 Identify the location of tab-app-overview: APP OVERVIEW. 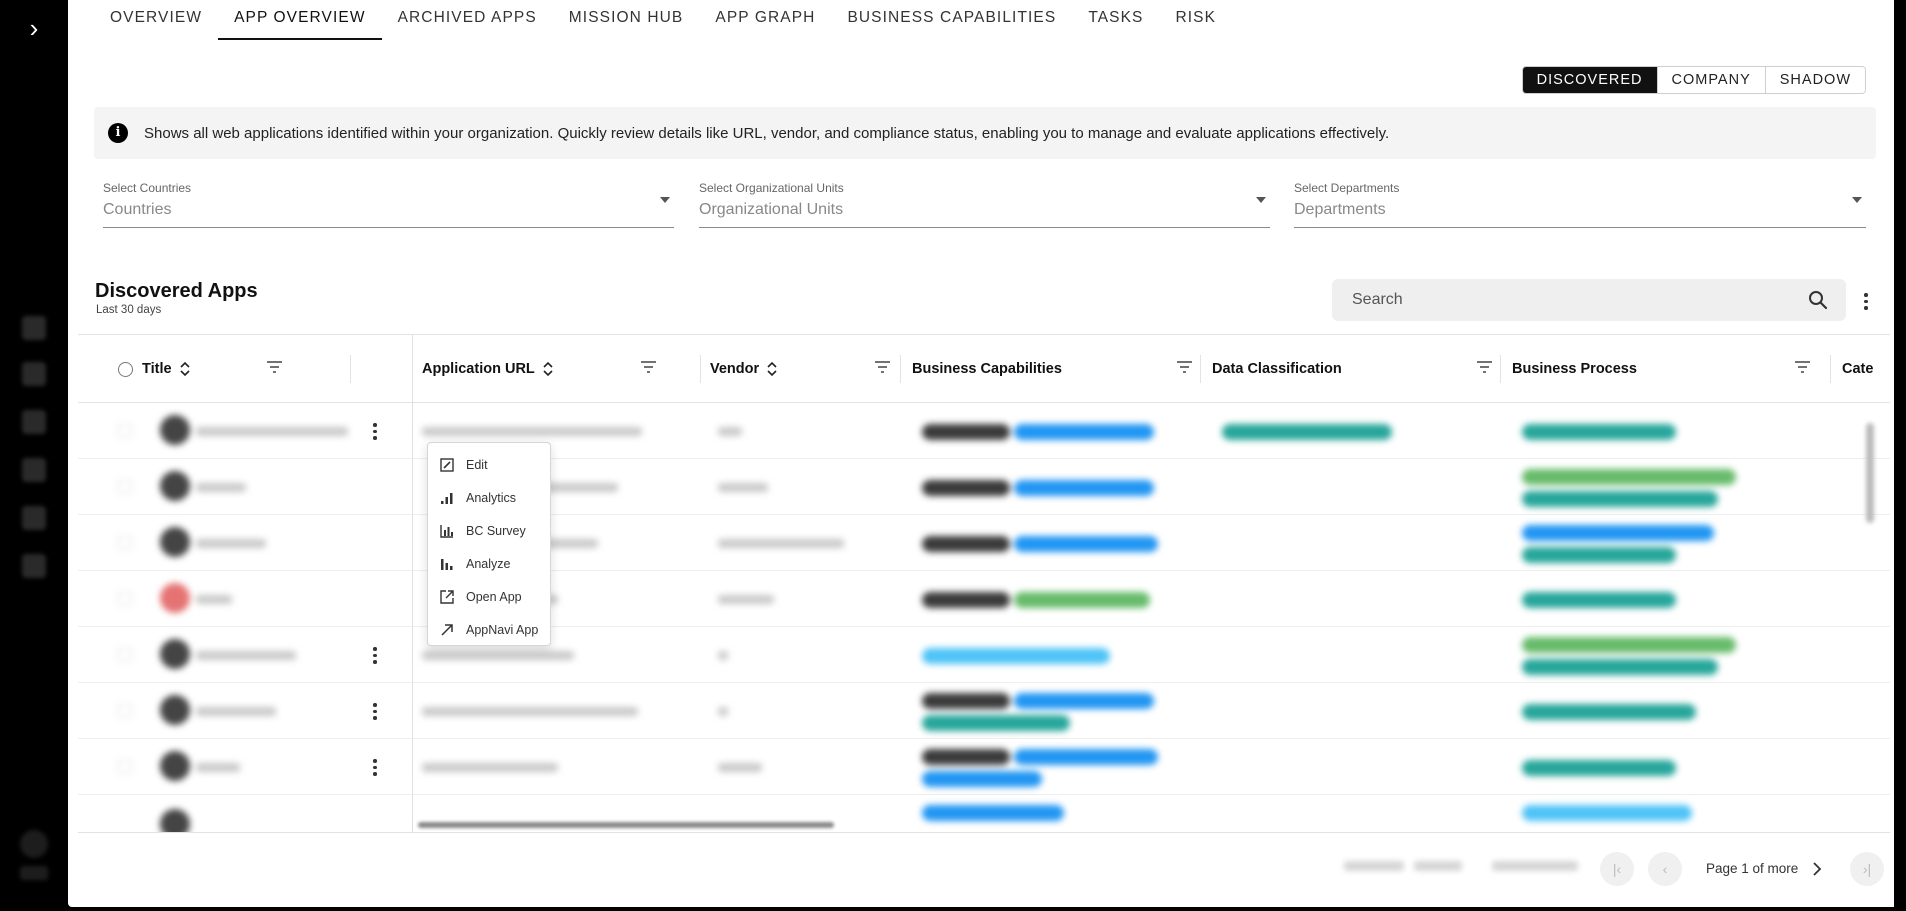
(300, 20).